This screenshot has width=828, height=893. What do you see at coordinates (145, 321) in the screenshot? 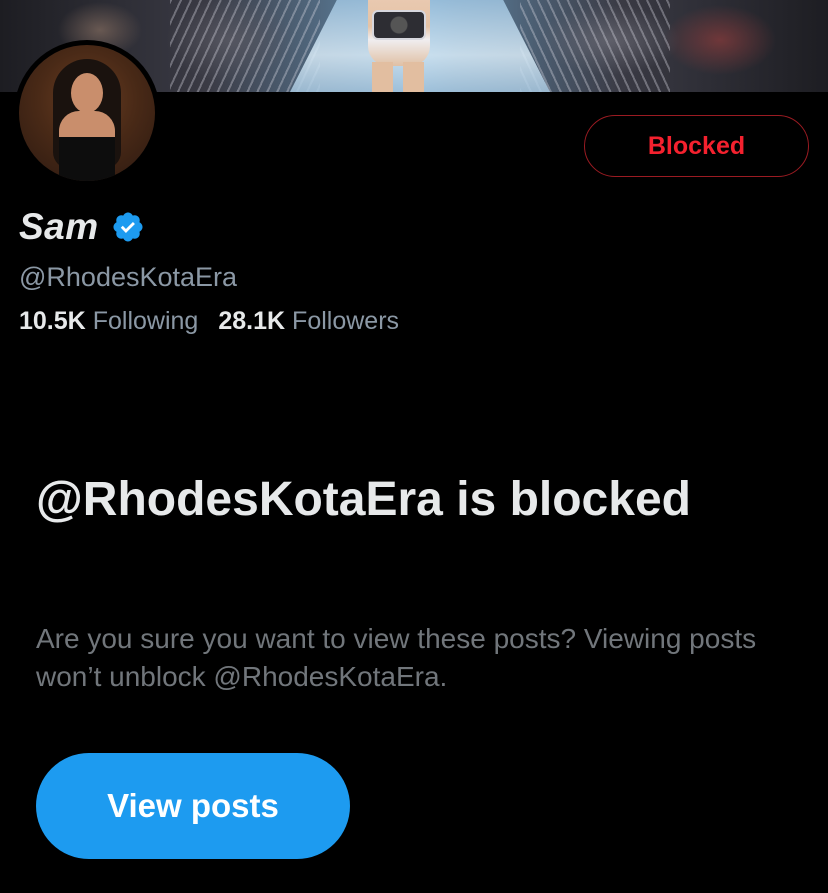
I see `following-label: Following` at bounding box center [145, 321].